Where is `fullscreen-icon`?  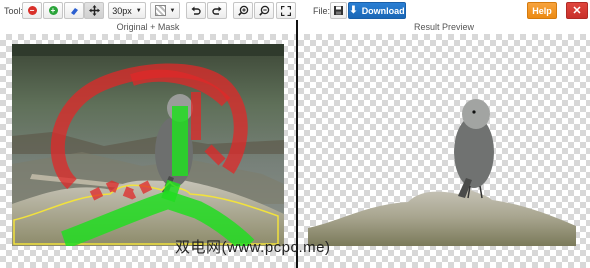
fullscreen-icon is located at coordinates (286, 10).